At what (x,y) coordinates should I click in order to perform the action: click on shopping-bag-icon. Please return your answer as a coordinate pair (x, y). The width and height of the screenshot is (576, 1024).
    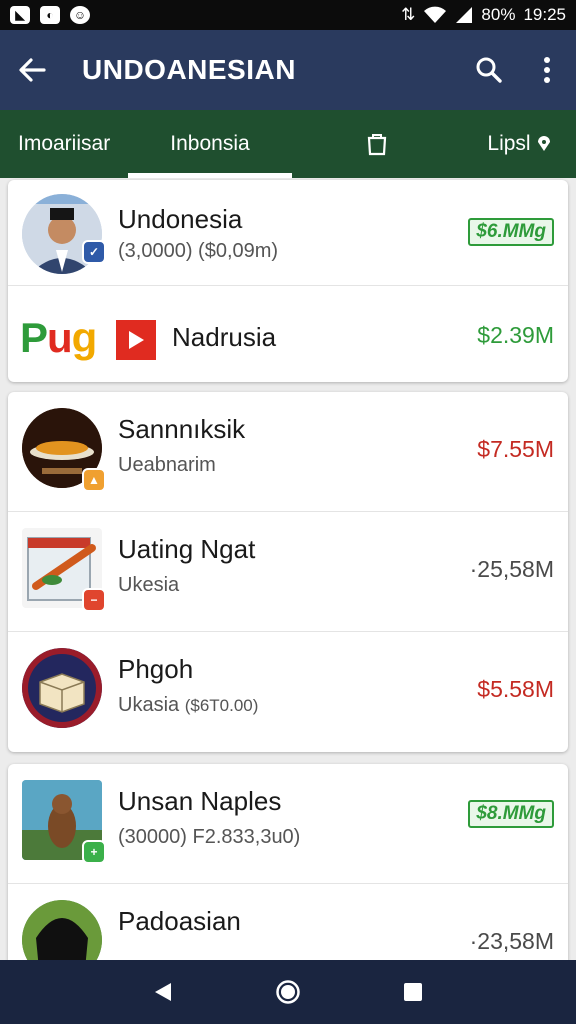
    Looking at the image, I should click on (377, 145).